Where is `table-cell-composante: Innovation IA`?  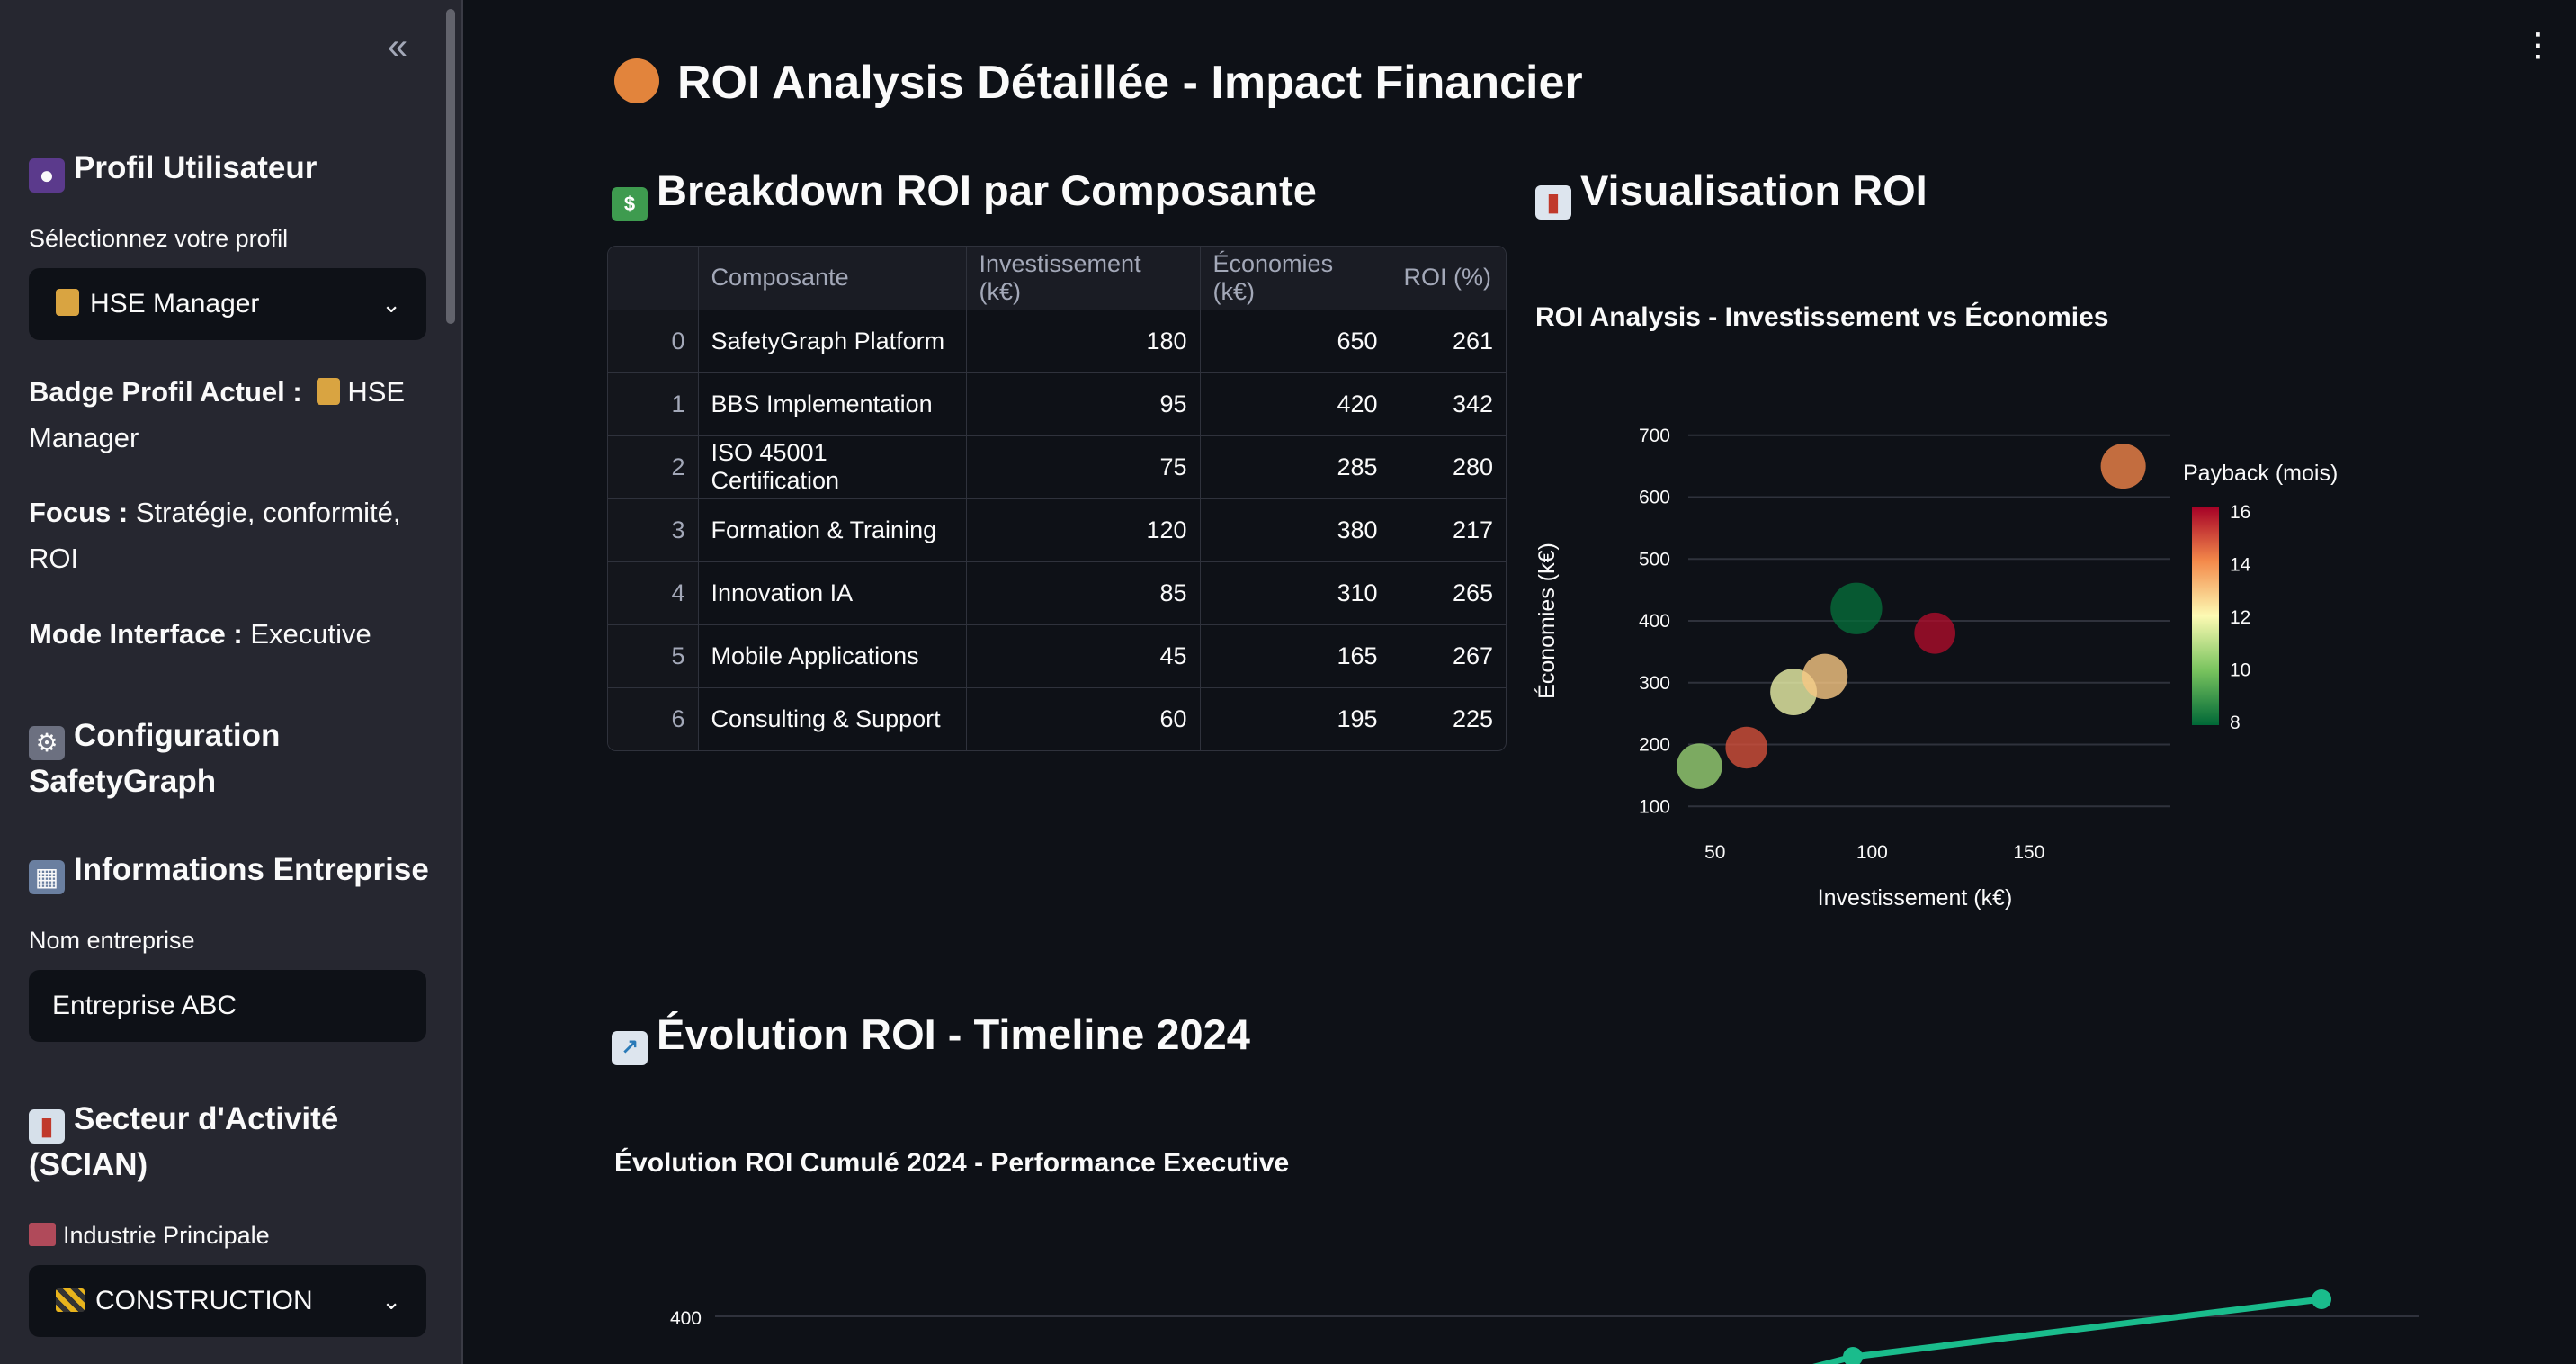 table-cell-composante: Innovation IA is located at coordinates (832, 593).